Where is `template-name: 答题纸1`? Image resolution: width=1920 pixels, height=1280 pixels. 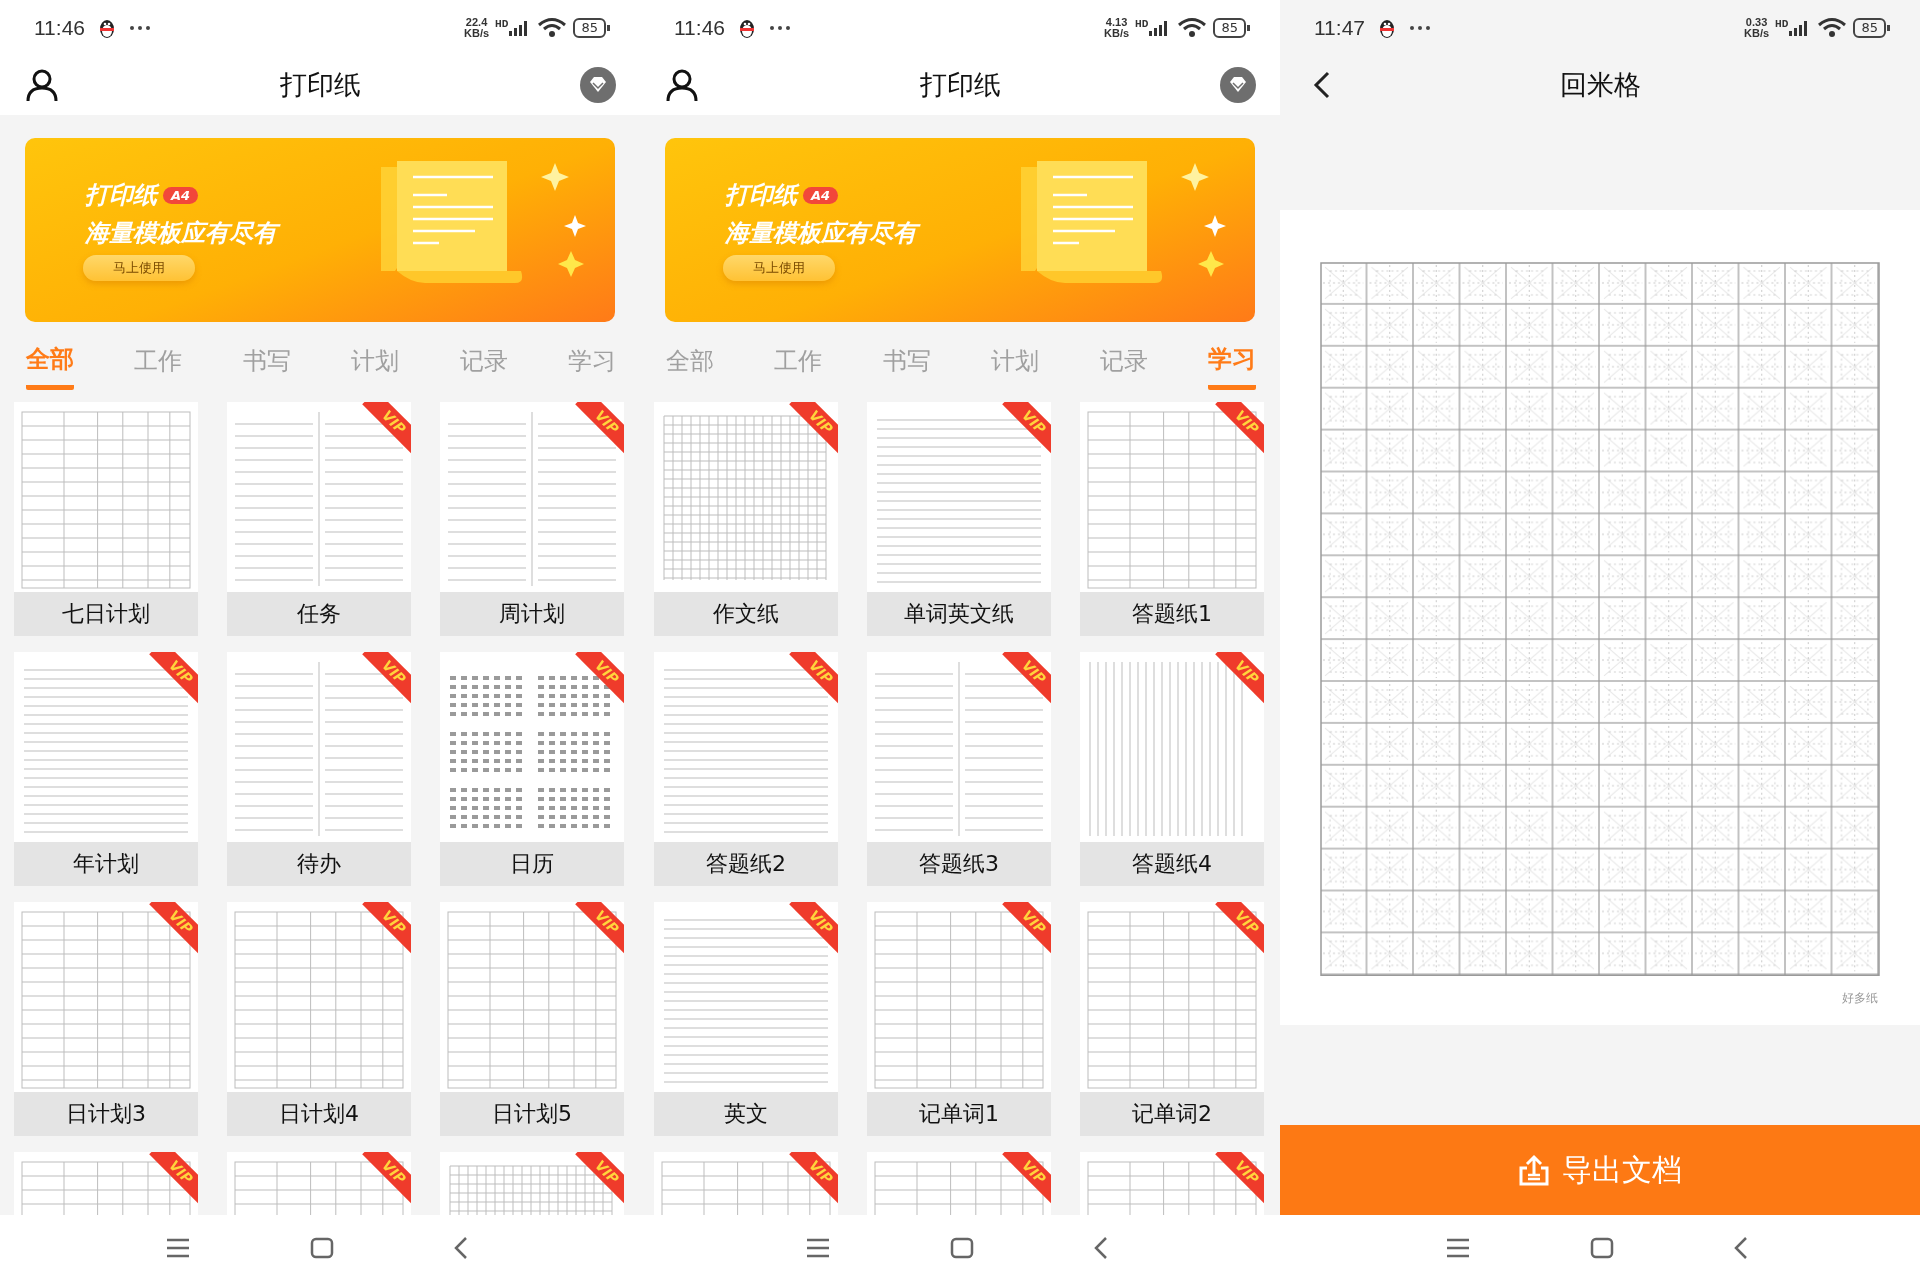
template-name: 答题纸1 is located at coordinates (1172, 614).